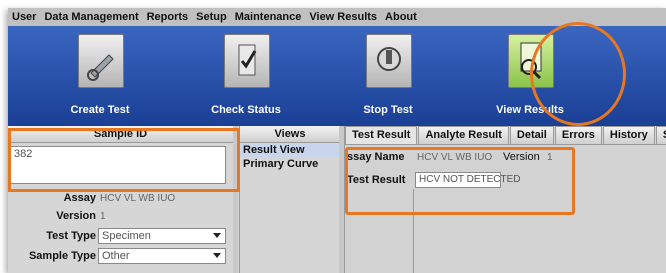 The image size is (666, 273). Describe the element at coordinates (103, 216) in the screenshot. I see `version-value: 1` at that location.